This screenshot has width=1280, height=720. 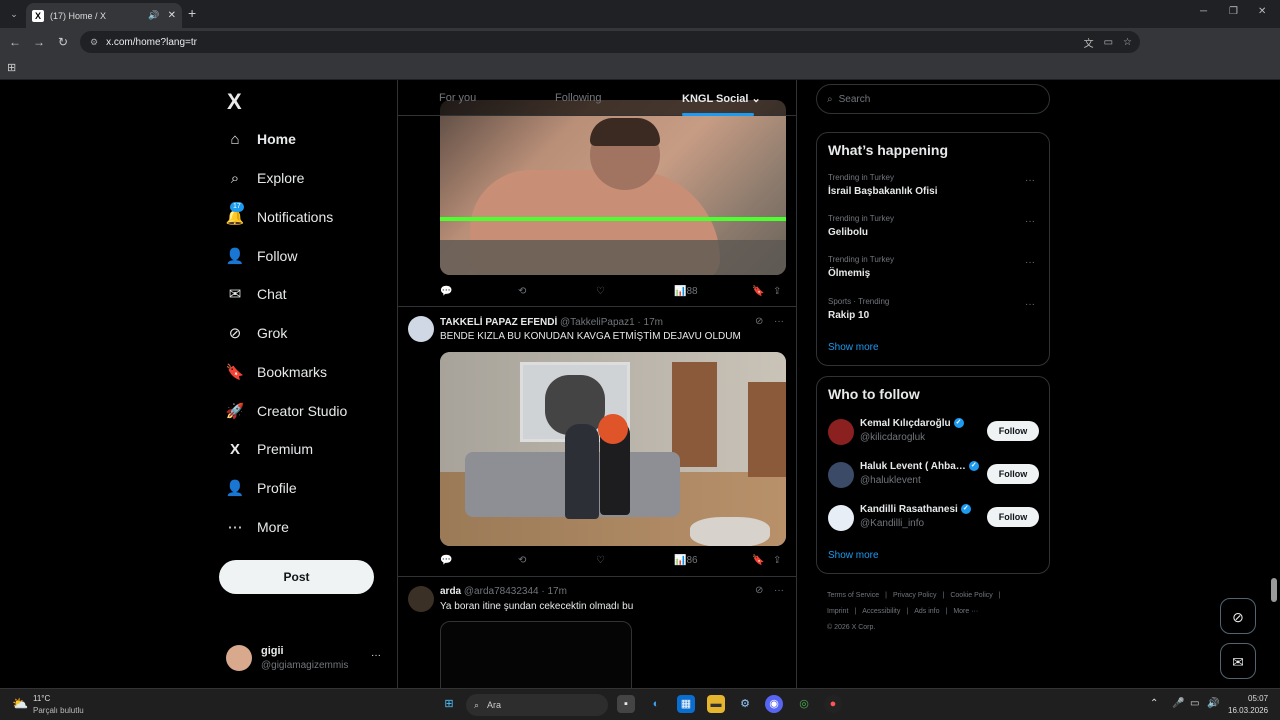 What do you see at coordinates (848, 315) in the screenshot?
I see `trend-name: Rakip 10` at bounding box center [848, 315].